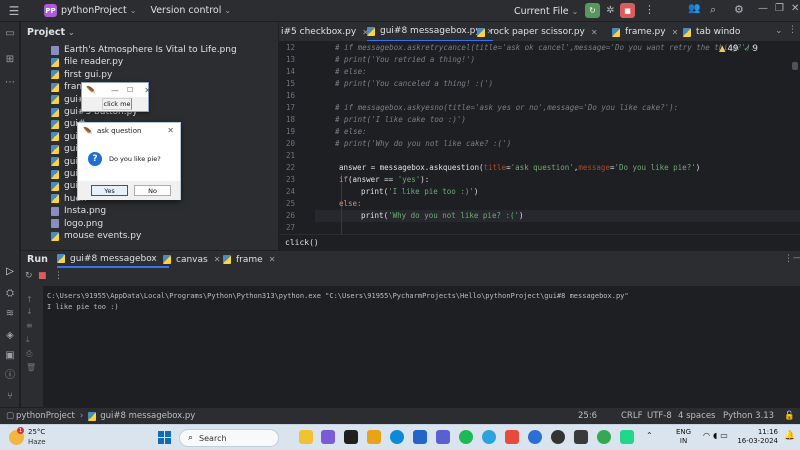 Image resolution: width=800 pixels, height=450 pixels. What do you see at coordinates (10, 376) in the screenshot?
I see `problems-icon: ⓘ` at bounding box center [10, 376].